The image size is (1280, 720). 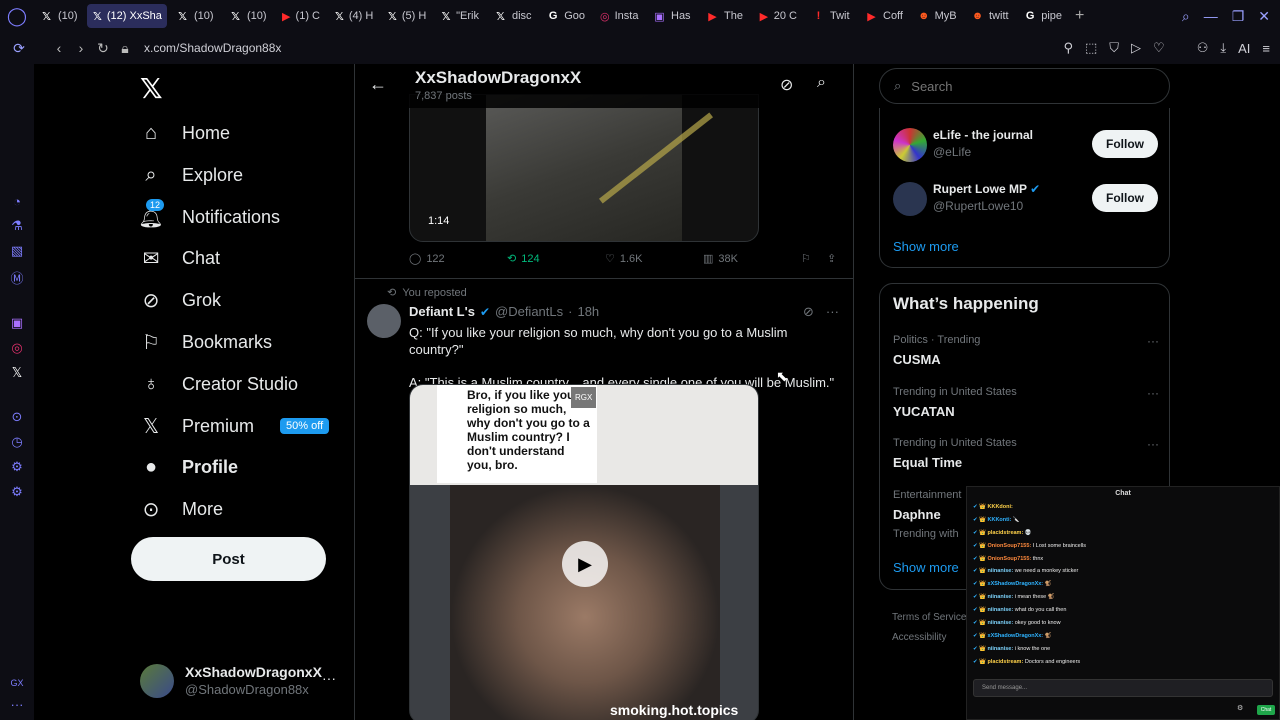 I want to click on download-icon: ⤓, so click(x=1223, y=48).